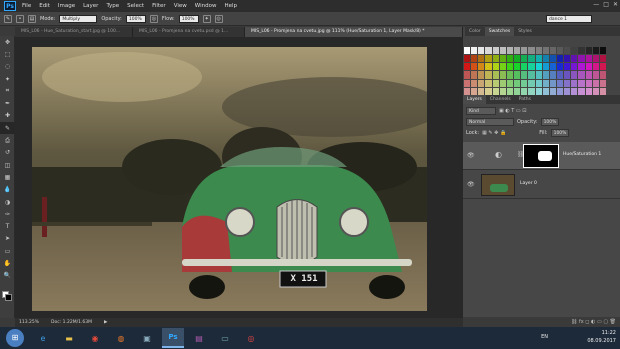 The width and height of the screenshot is (620, 349). Describe the element at coordinates (544, 337) in the screenshot. I see `language-indicator: EN` at that location.